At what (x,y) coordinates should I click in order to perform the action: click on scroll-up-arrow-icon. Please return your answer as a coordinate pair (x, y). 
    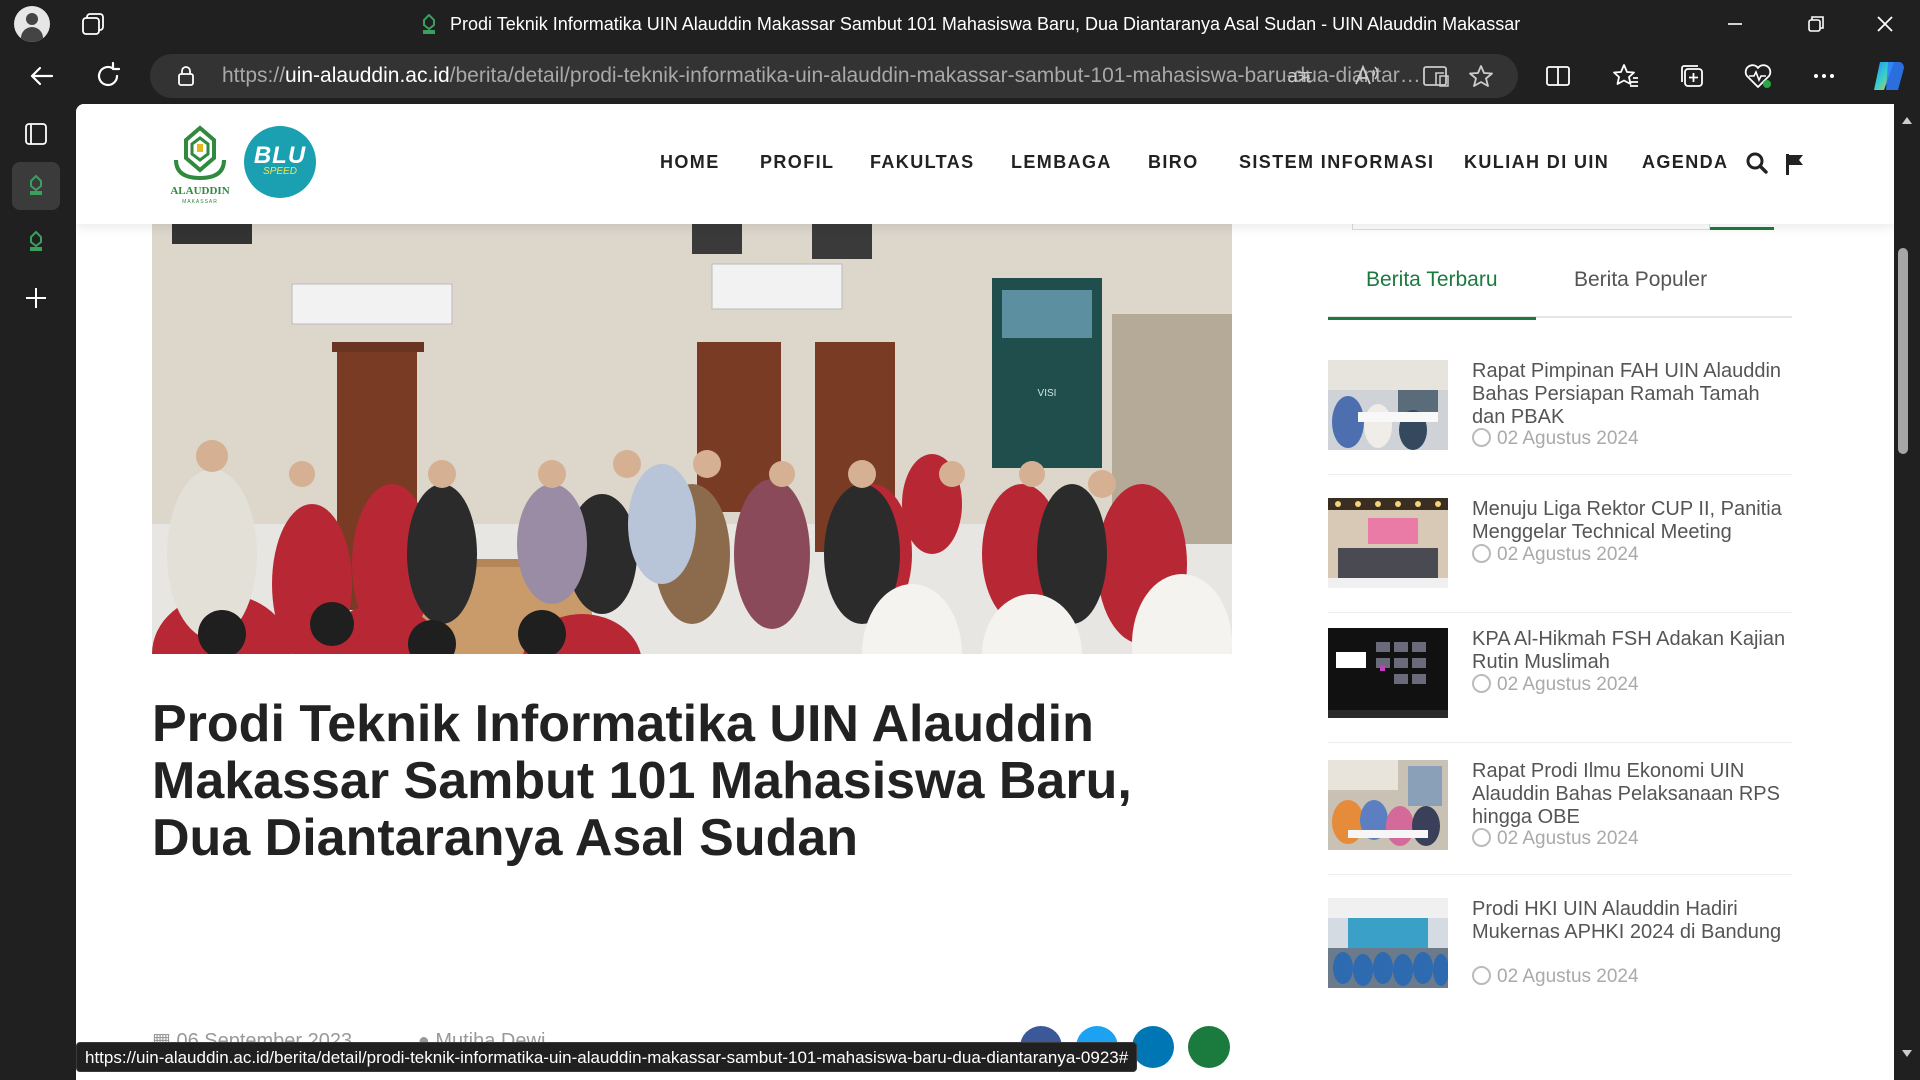
    Looking at the image, I should click on (1907, 120).